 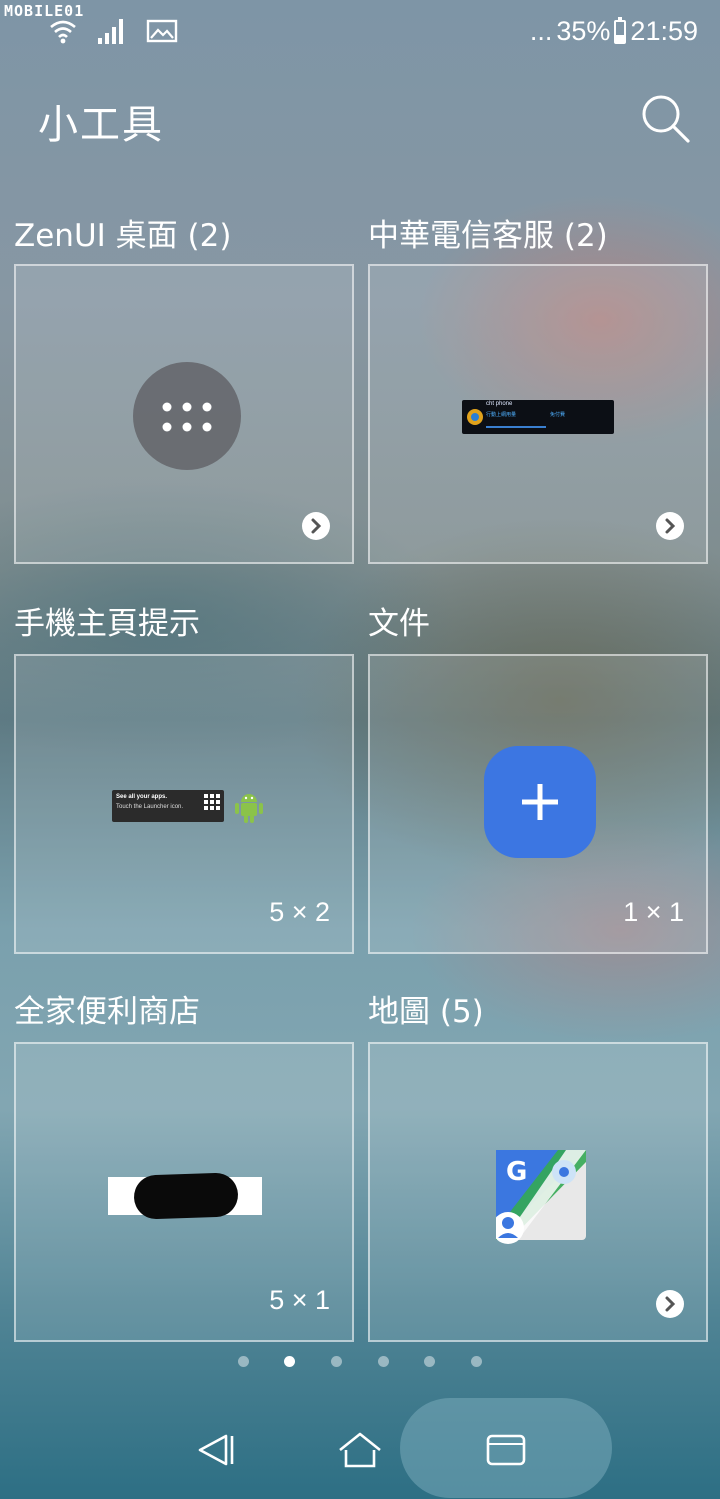 I want to click on image-icon, so click(x=162, y=31).